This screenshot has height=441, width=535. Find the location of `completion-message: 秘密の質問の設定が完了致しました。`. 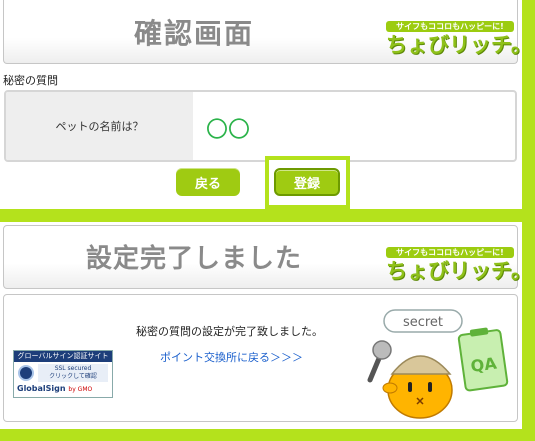

completion-message: 秘密の質問の設定が完了致しました。 is located at coordinates (229, 331).